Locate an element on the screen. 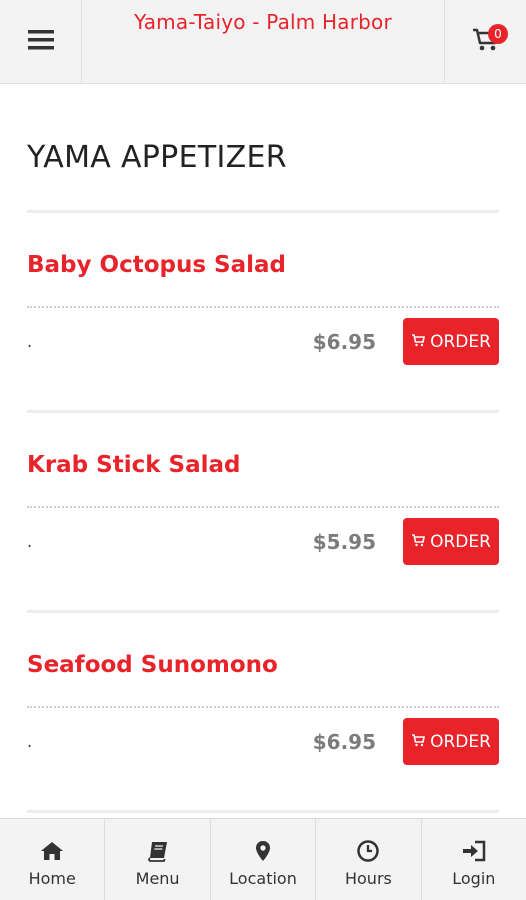 The width and height of the screenshot is (526, 900). cart-button is located at coordinates (485, 42).